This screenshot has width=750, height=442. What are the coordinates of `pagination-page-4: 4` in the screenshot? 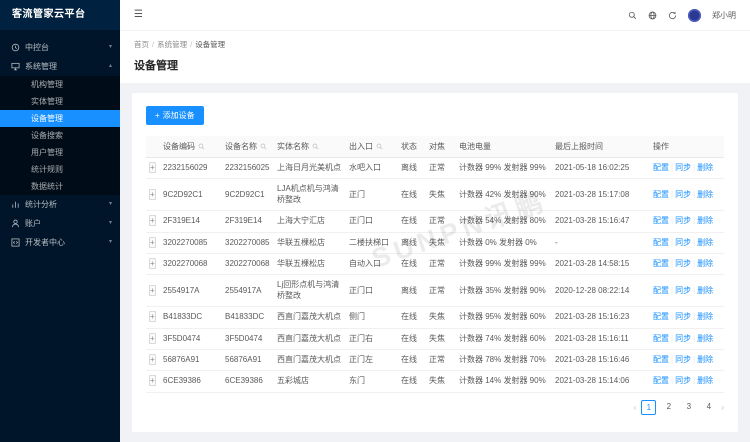 It's located at (708, 407).